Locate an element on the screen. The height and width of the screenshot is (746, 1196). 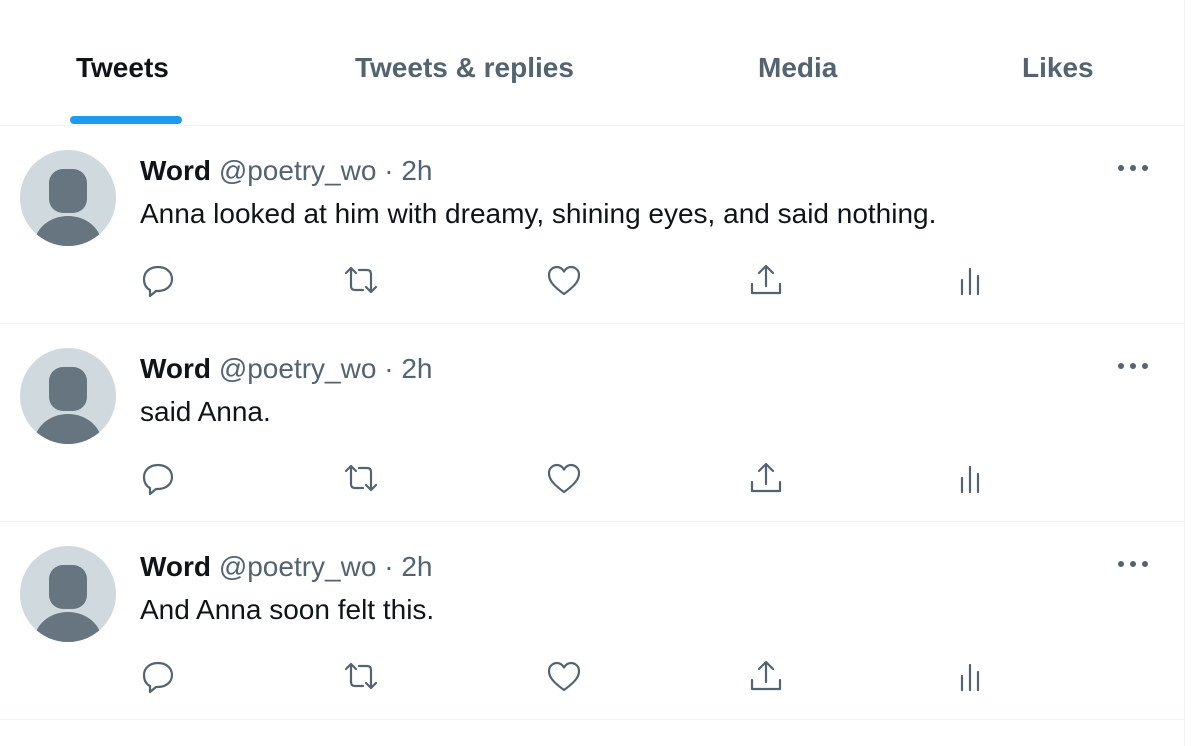
tab-likes: Likes is located at coordinates (1058, 68).